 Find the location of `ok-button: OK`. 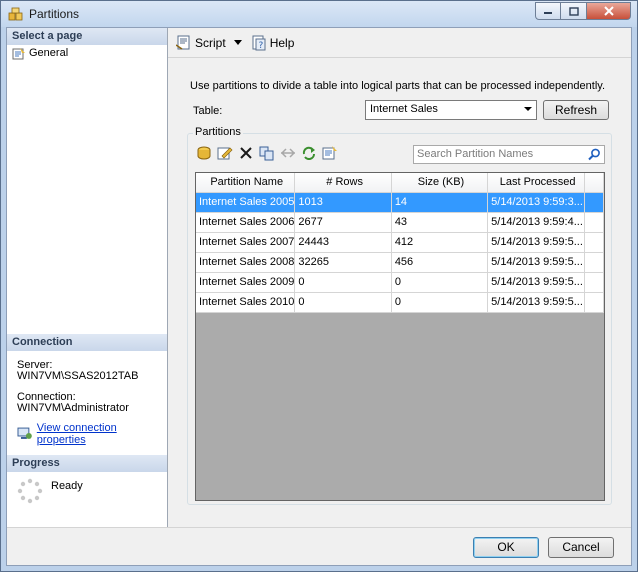

ok-button: OK is located at coordinates (506, 547).